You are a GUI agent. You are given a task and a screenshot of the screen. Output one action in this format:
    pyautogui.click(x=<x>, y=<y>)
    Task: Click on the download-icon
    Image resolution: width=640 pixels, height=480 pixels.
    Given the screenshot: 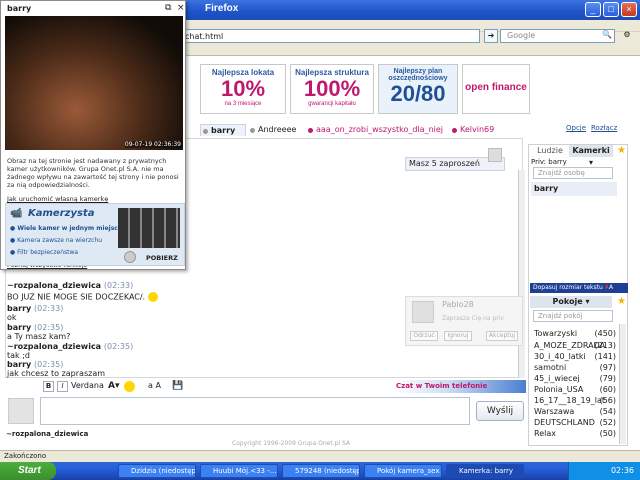 What is the action you would take?
    pyautogui.click(x=130, y=257)
    